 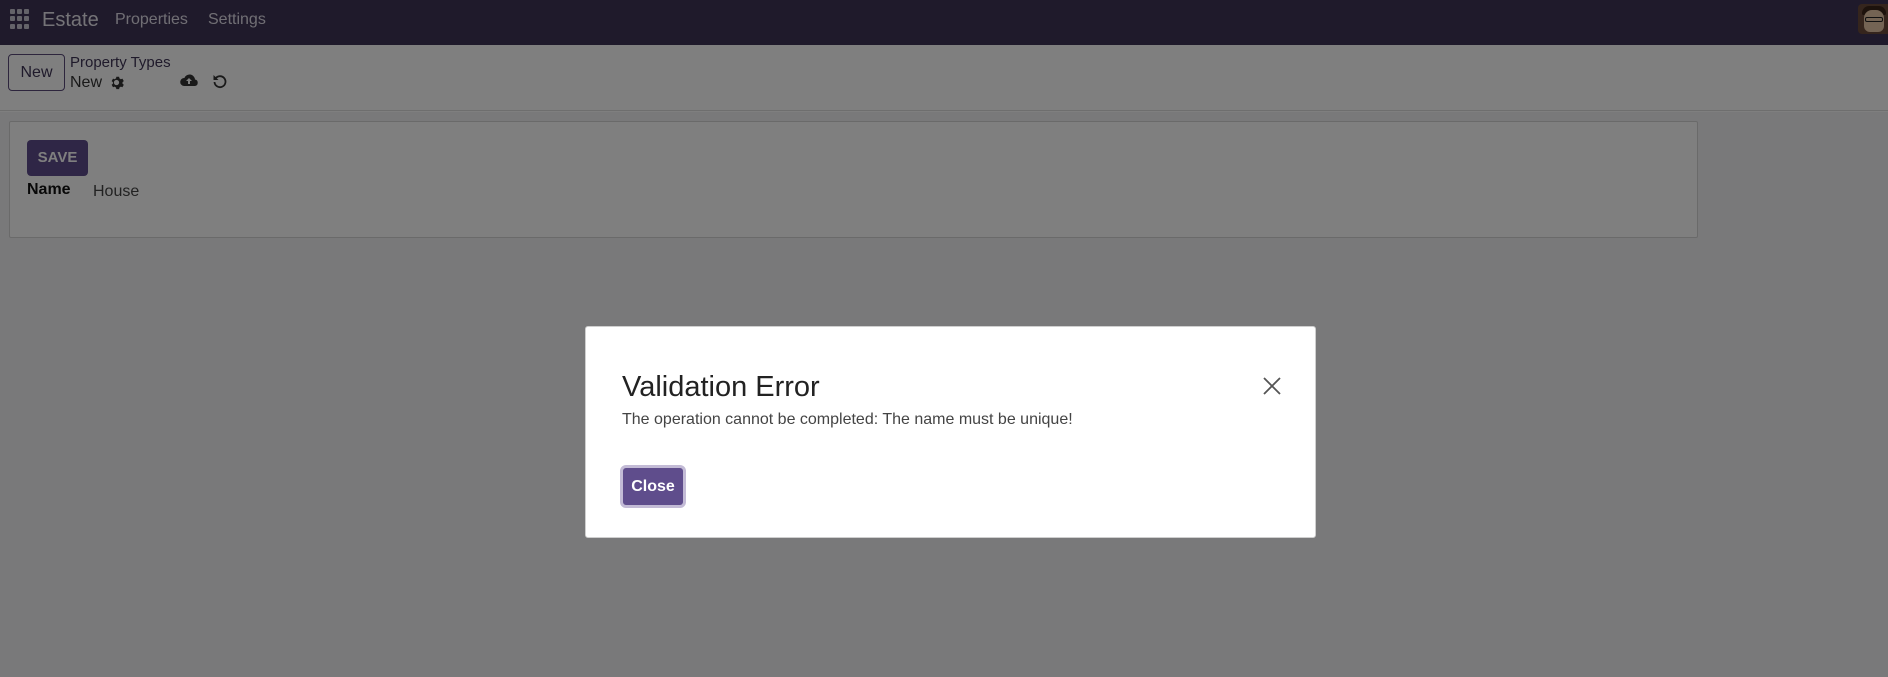 What do you see at coordinates (653, 486) in the screenshot?
I see `dialog-close-button: Close` at bounding box center [653, 486].